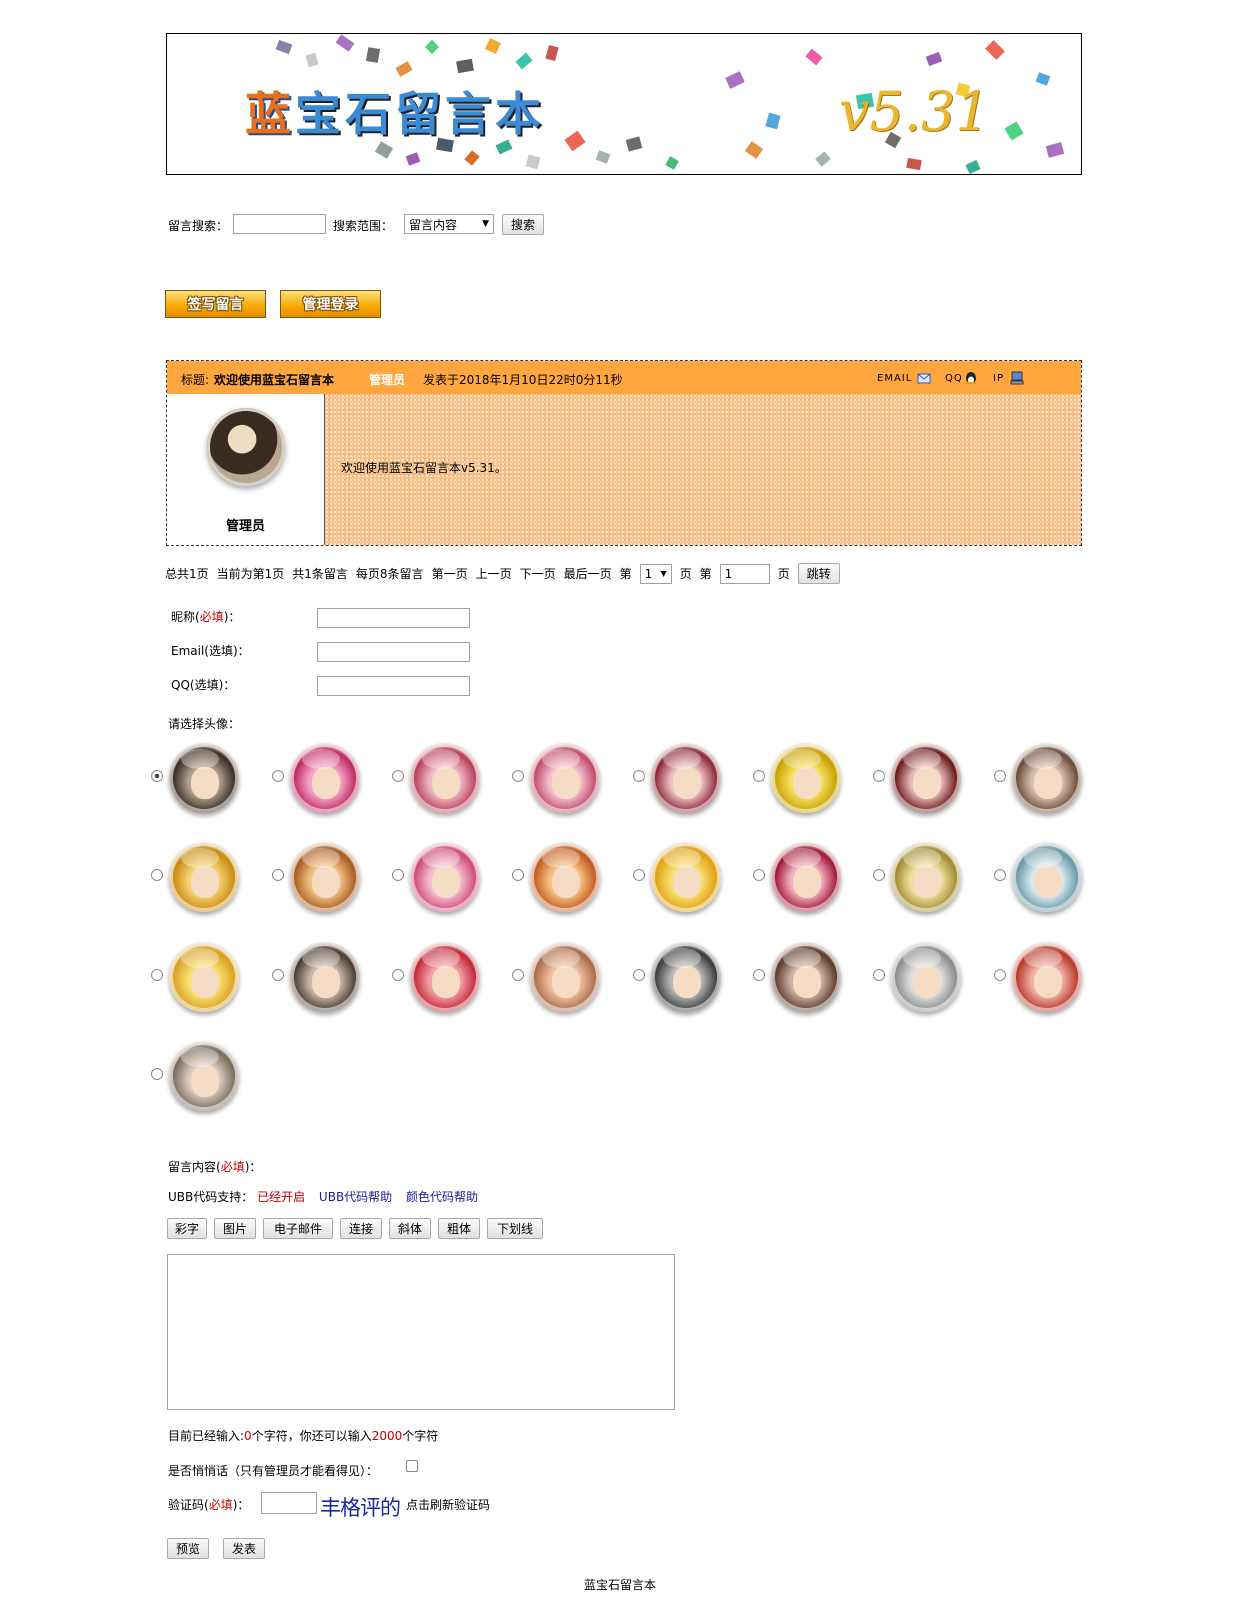  I want to click on ubb-info: UBB代码支持： 已经开启 UBB代码帮助 颜色代码帮助, so click(323, 1196).